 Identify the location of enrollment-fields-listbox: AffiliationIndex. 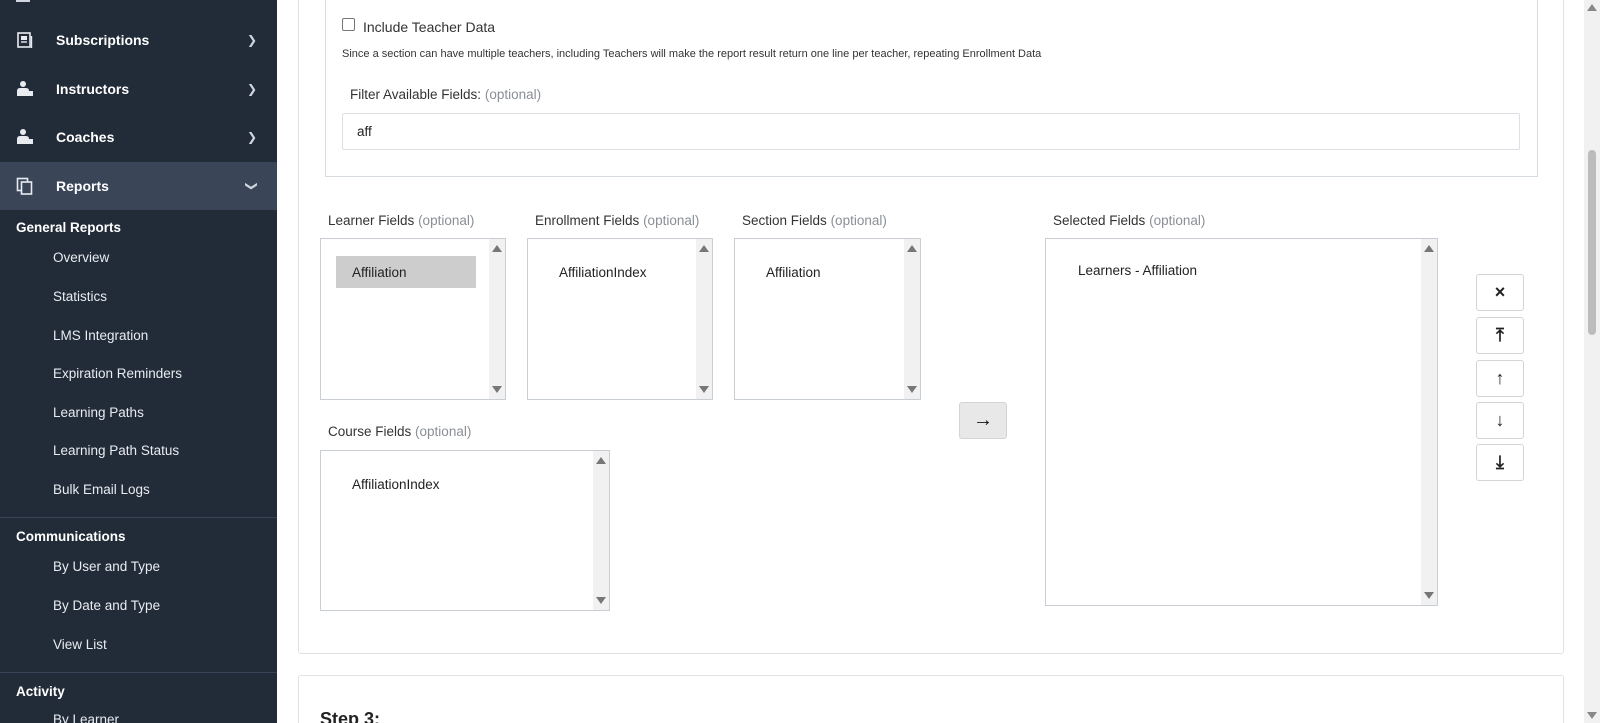
(620, 319).